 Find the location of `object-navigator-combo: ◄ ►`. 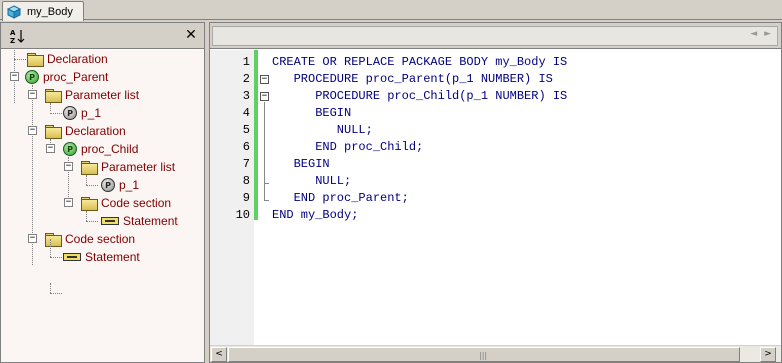

object-navigator-combo: ◄ ► is located at coordinates (495, 36).